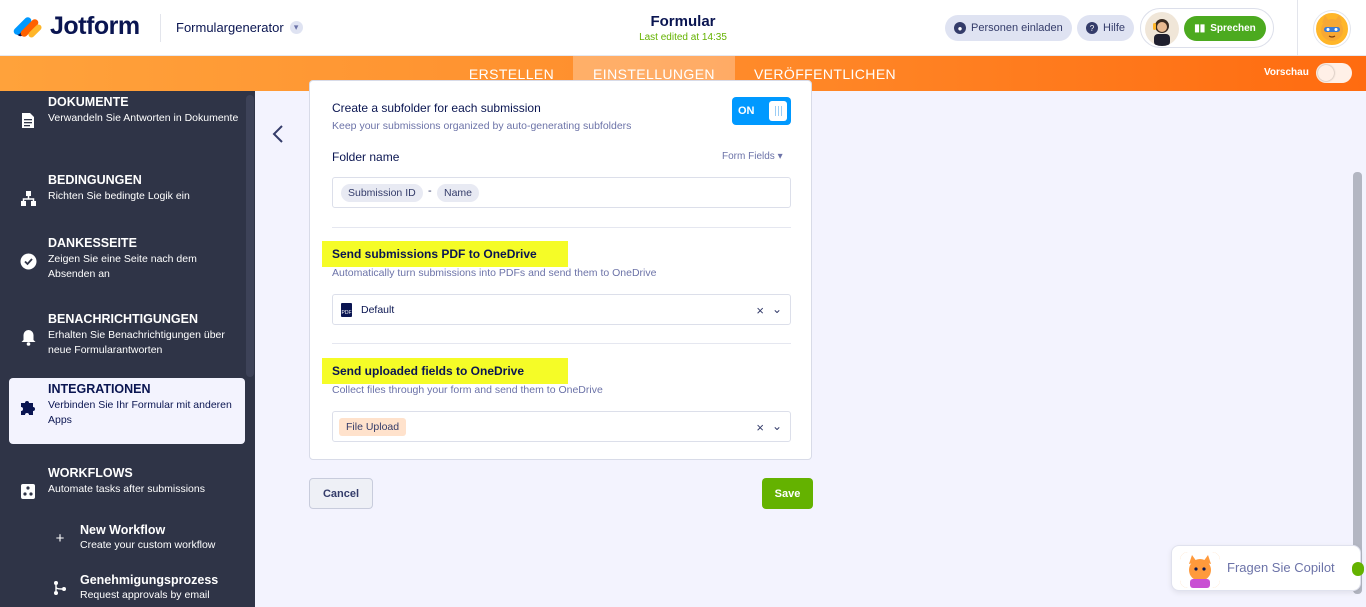  Describe the element at coordinates (1017, 28) in the screenshot. I see `invite-people-label: Personen einladen` at that location.